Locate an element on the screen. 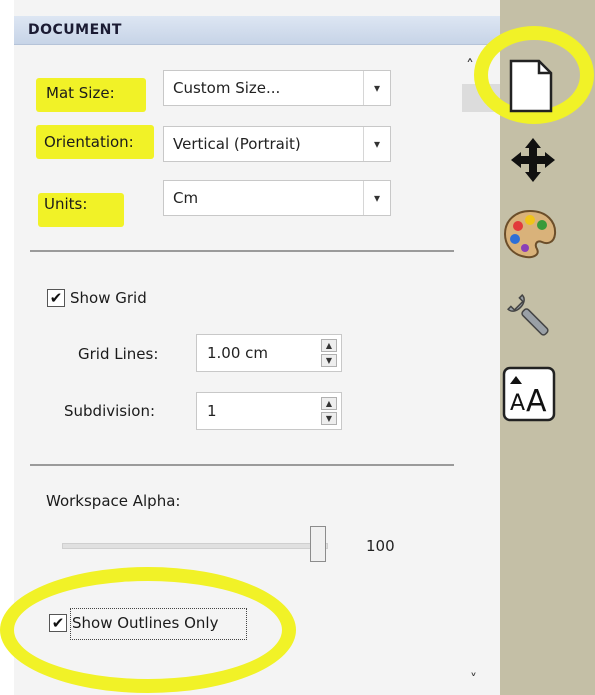  show-outlines-label: Show Outlines Only is located at coordinates (145, 623).